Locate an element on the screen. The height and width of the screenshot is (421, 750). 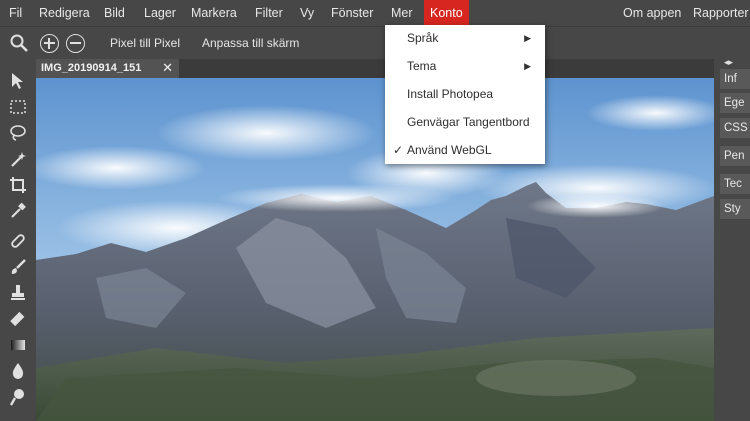
menu-konto: Konto is located at coordinates (446, 13).